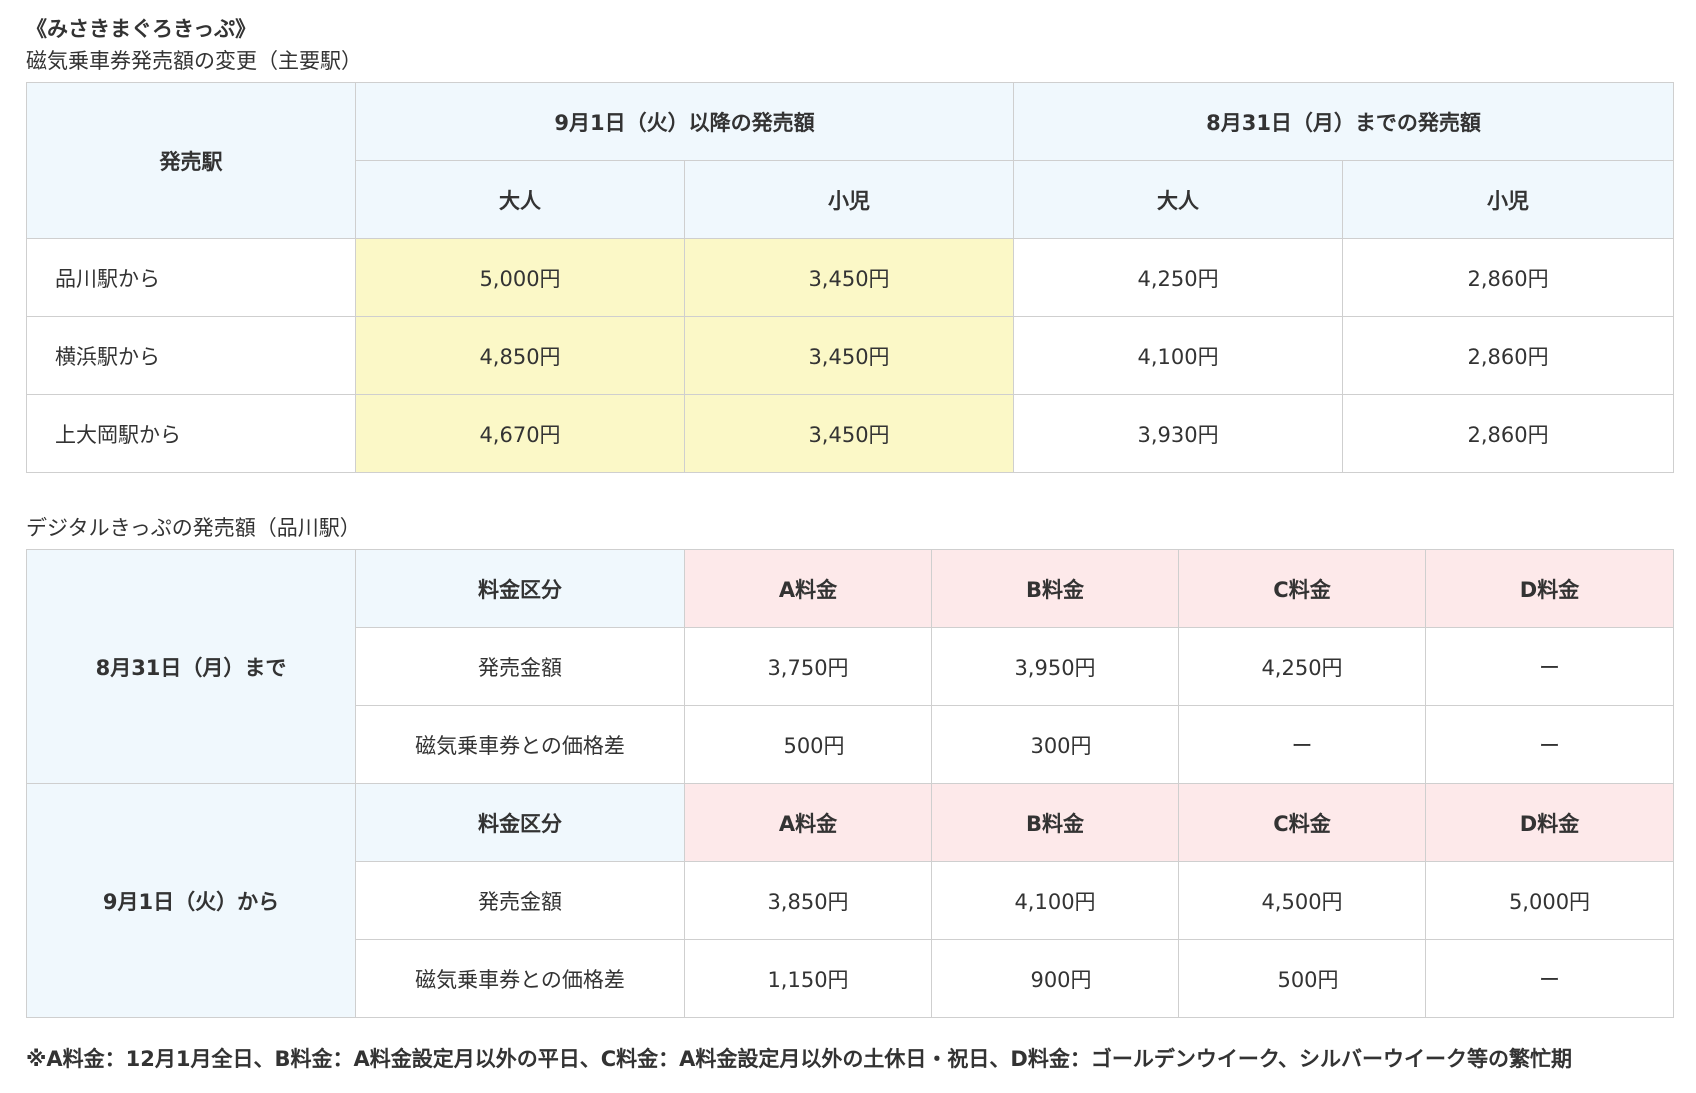  What do you see at coordinates (520, 199) in the screenshot?
I see `header-after-adult: 大人` at bounding box center [520, 199].